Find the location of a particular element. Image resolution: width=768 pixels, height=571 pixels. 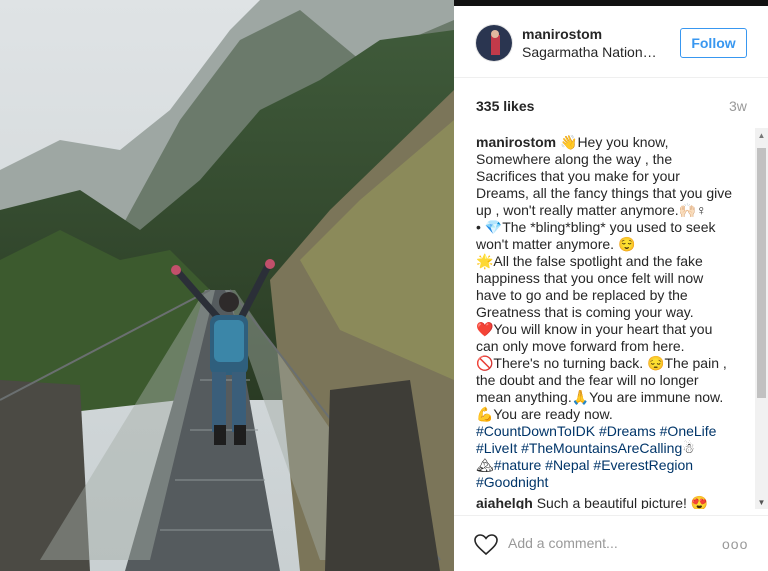

caption-line: • 💎The *bling*bling* you used to seek is located at coordinates (596, 227).